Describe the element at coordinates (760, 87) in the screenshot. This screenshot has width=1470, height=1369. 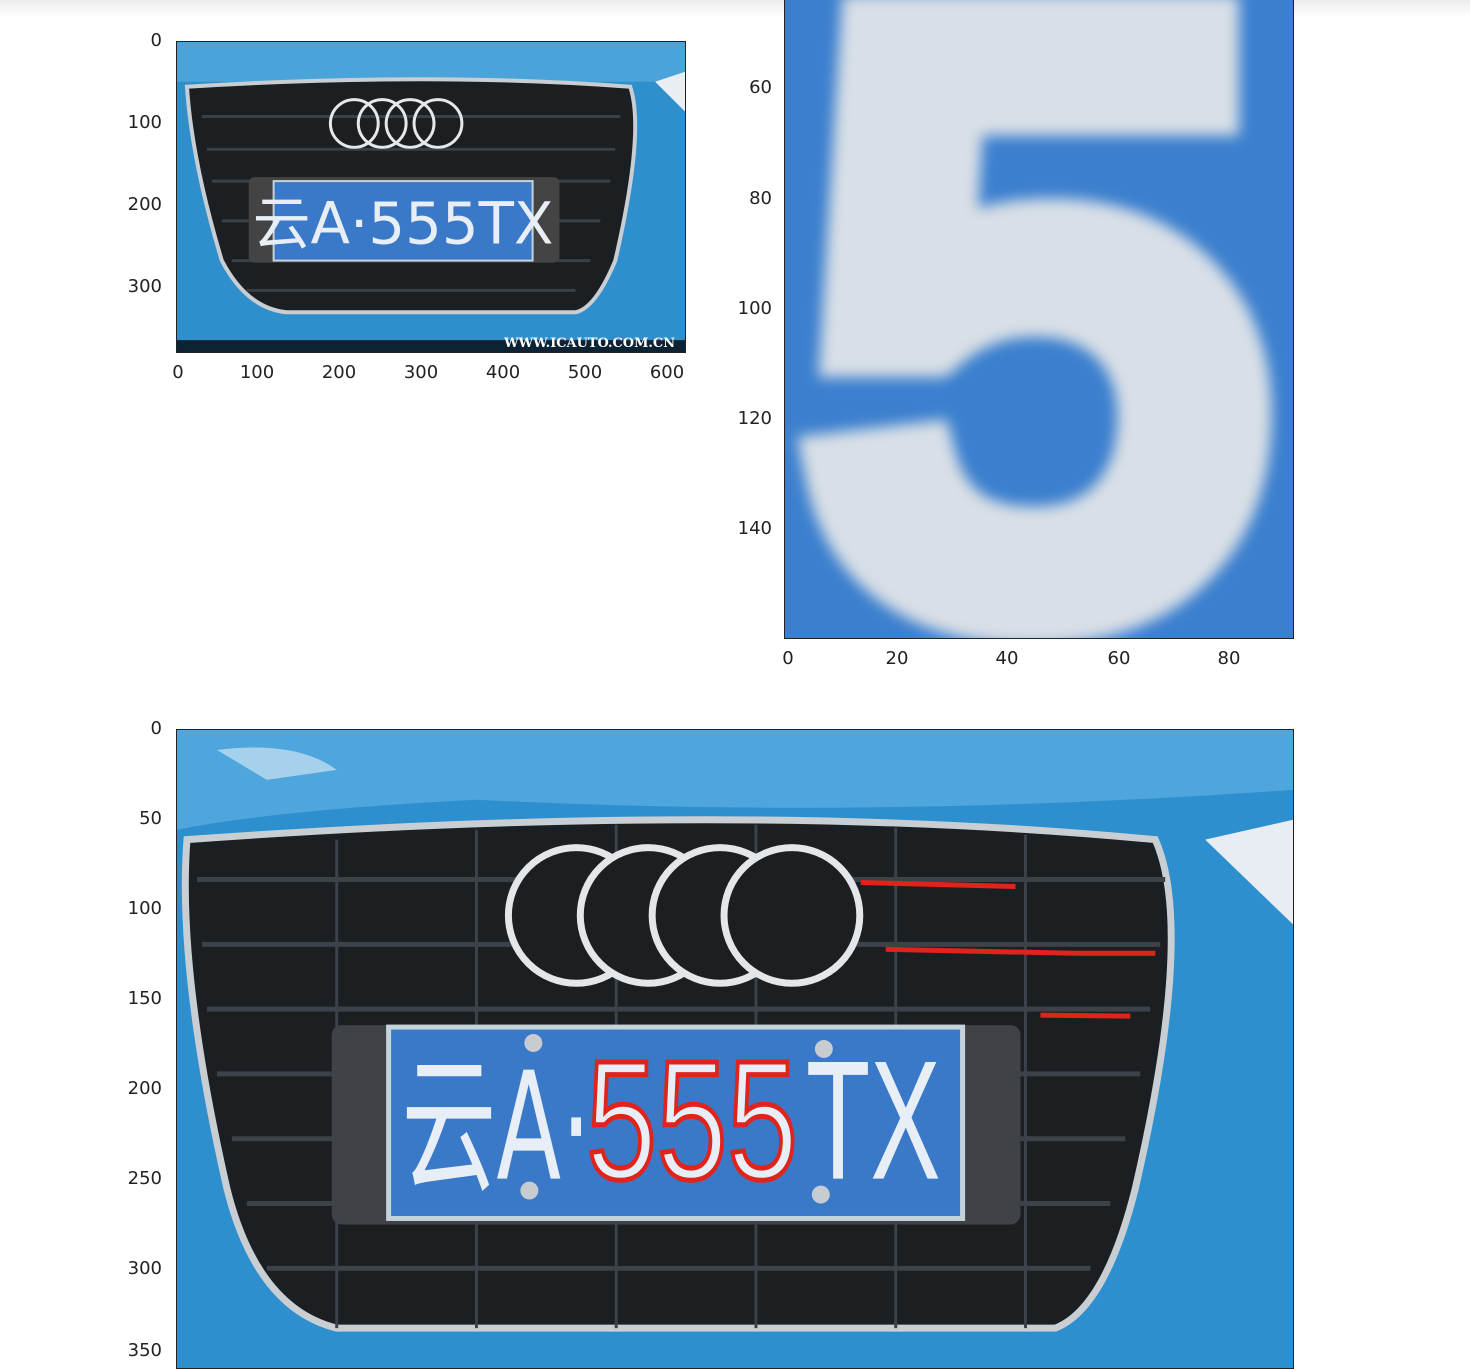
I see `ytick: 60` at that location.